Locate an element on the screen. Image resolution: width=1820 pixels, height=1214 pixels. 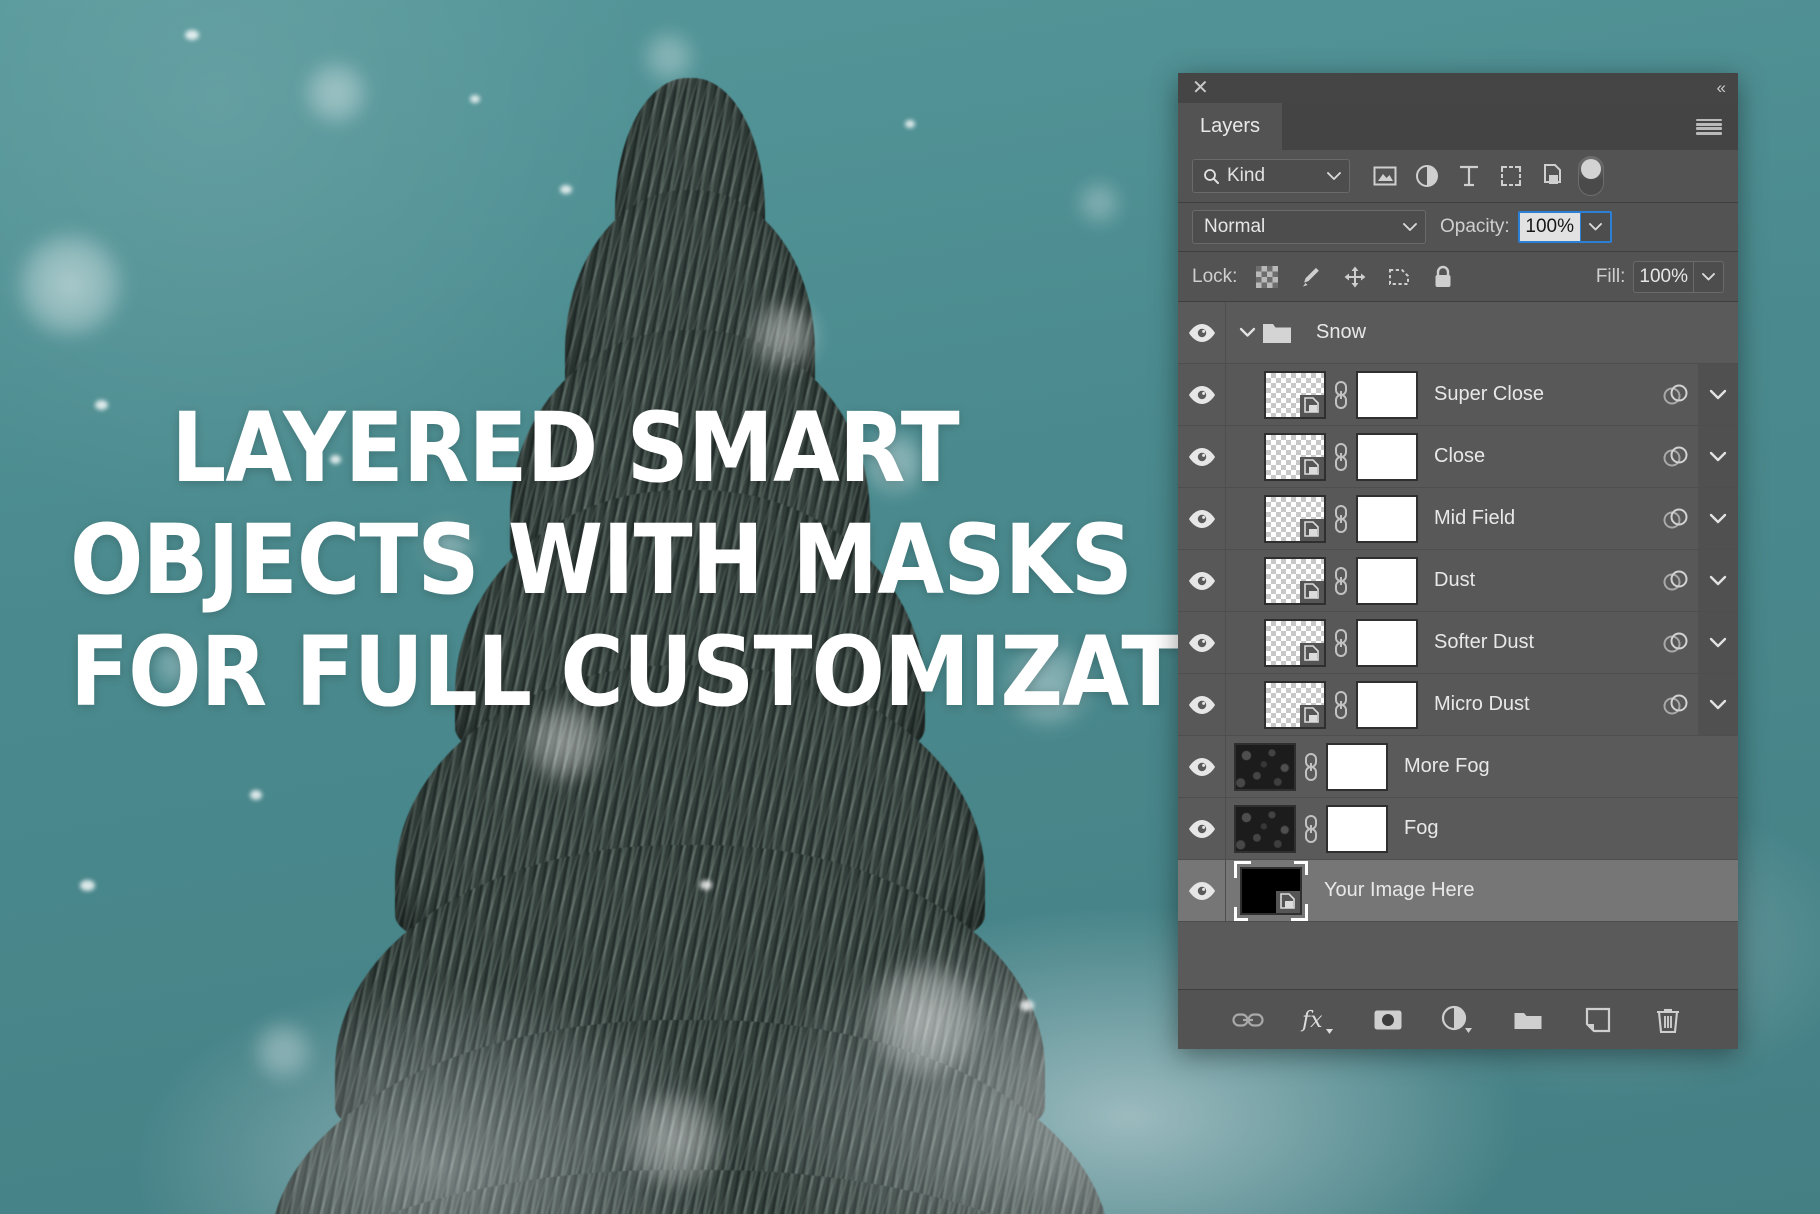
delete-layer-button is located at coordinates (1668, 1020).